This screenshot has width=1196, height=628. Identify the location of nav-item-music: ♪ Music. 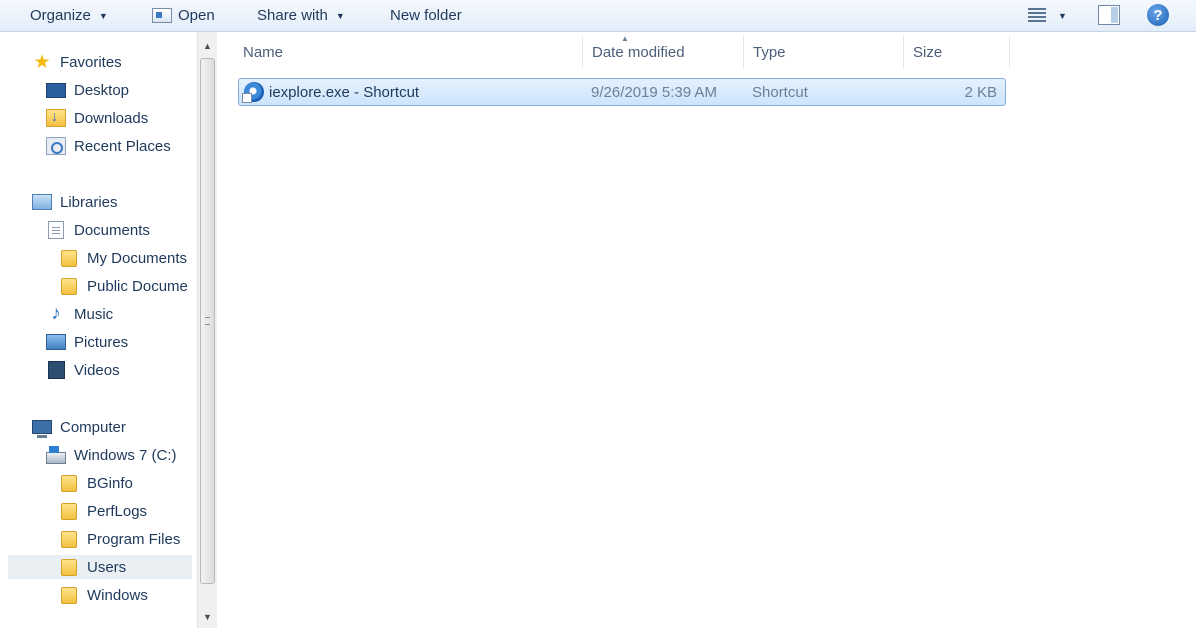
(79, 314).